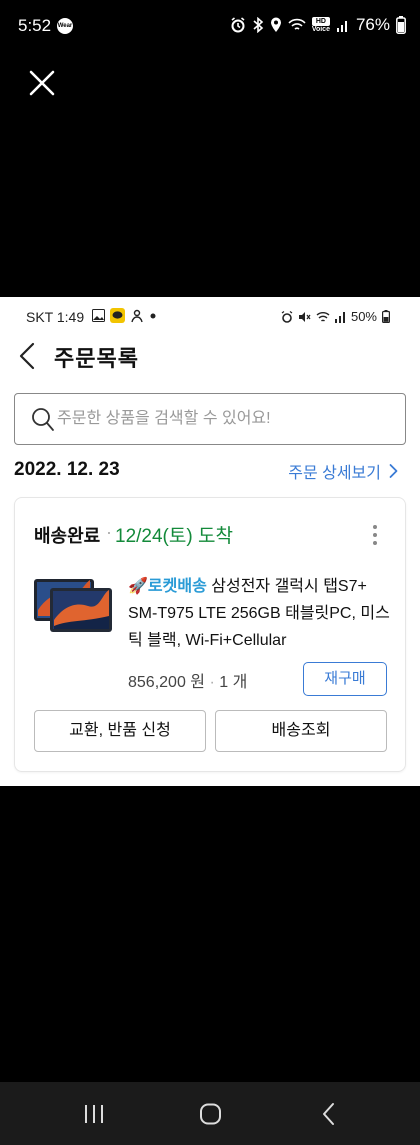 The width and height of the screenshot is (420, 1145). I want to click on exchange-return-button: 교환, 반품 신청, so click(120, 731).